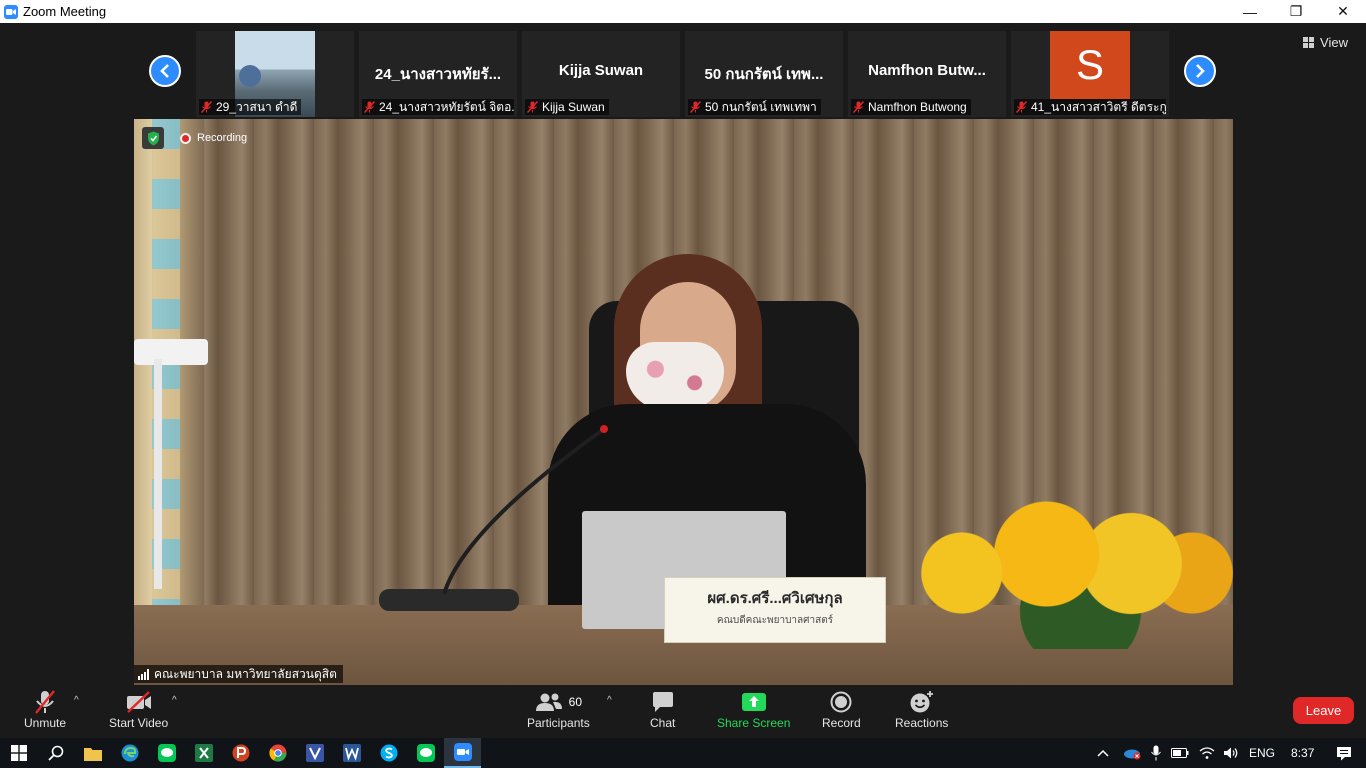  What do you see at coordinates (609, 700) in the screenshot?
I see `participants-options-caret-icon: ^` at bounding box center [609, 700].